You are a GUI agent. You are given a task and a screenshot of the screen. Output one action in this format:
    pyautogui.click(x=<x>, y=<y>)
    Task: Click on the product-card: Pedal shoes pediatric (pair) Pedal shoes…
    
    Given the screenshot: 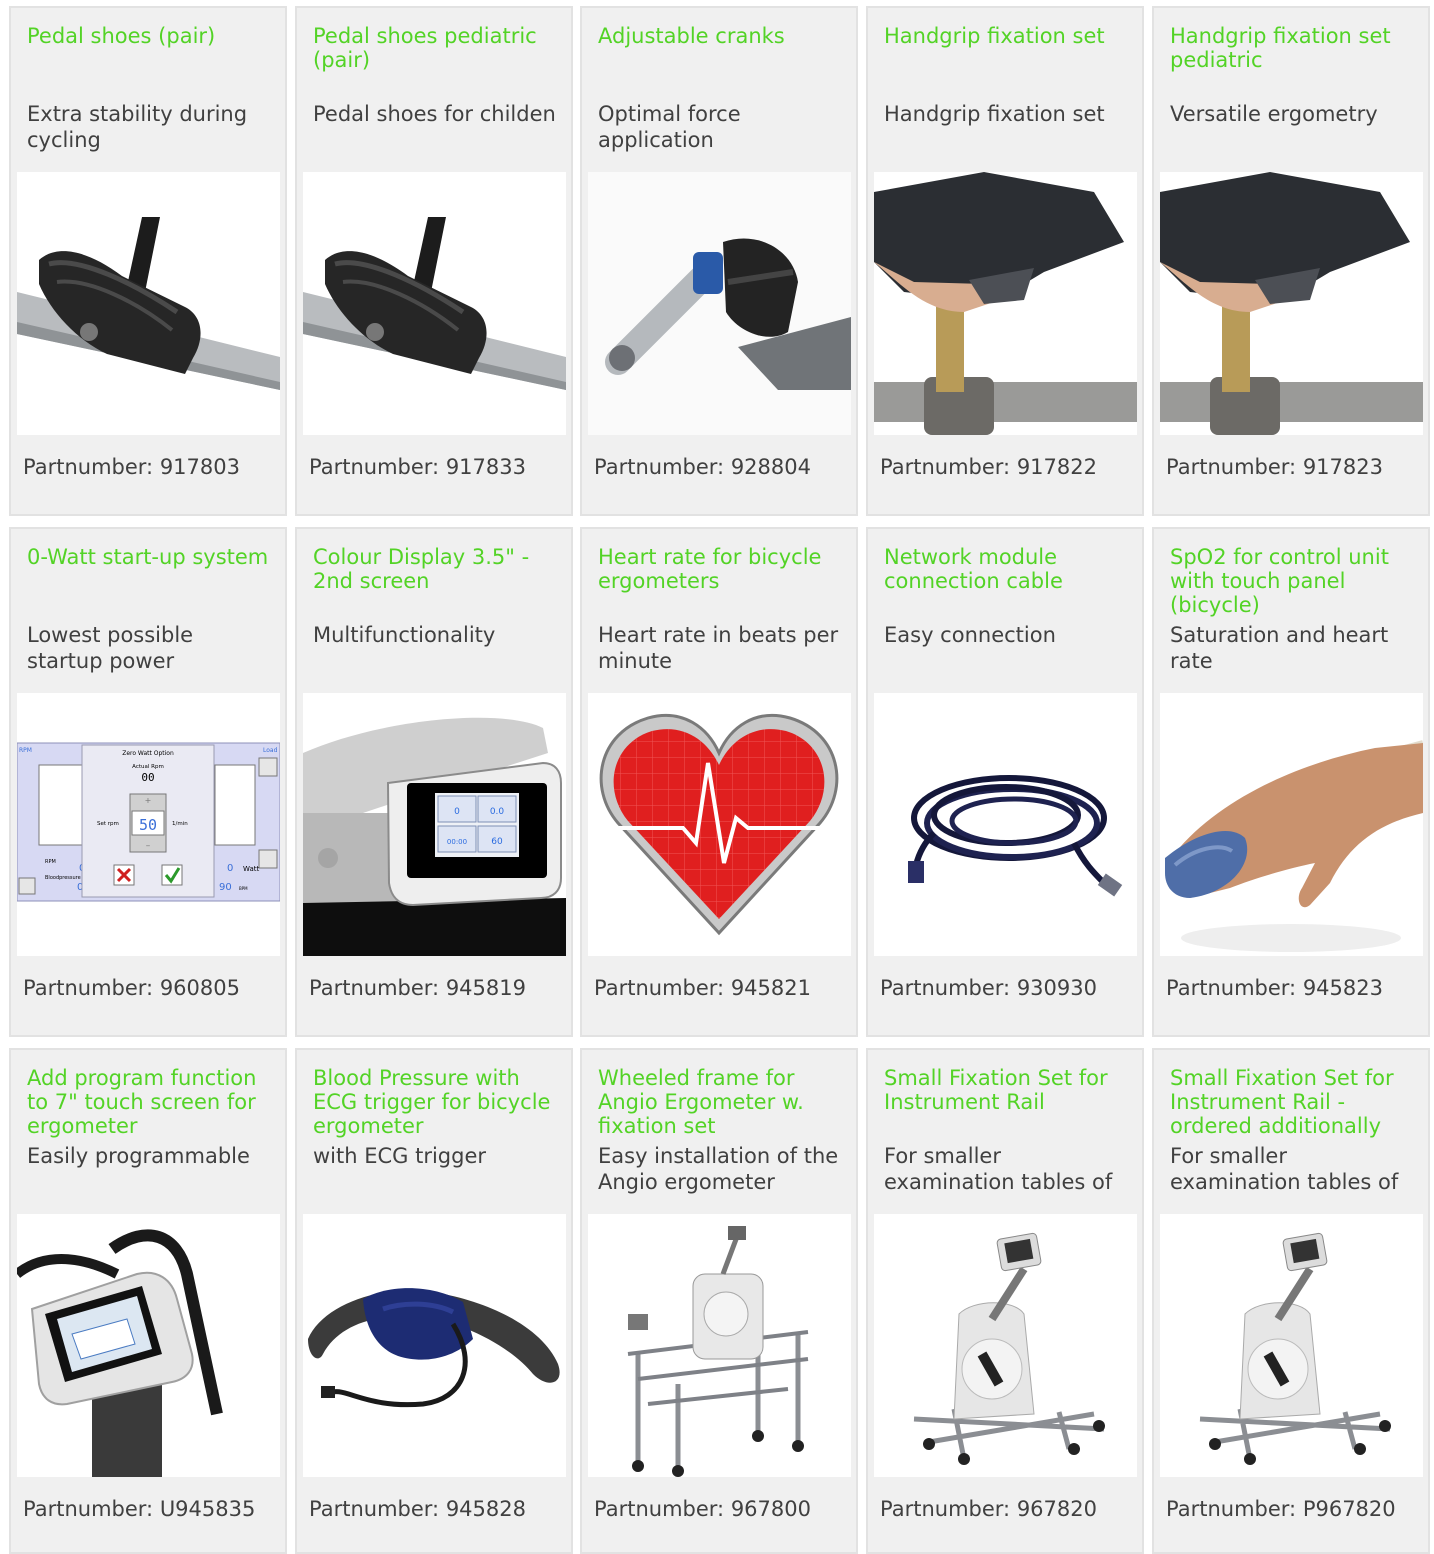 What is the action you would take?
    pyautogui.click(x=434, y=261)
    